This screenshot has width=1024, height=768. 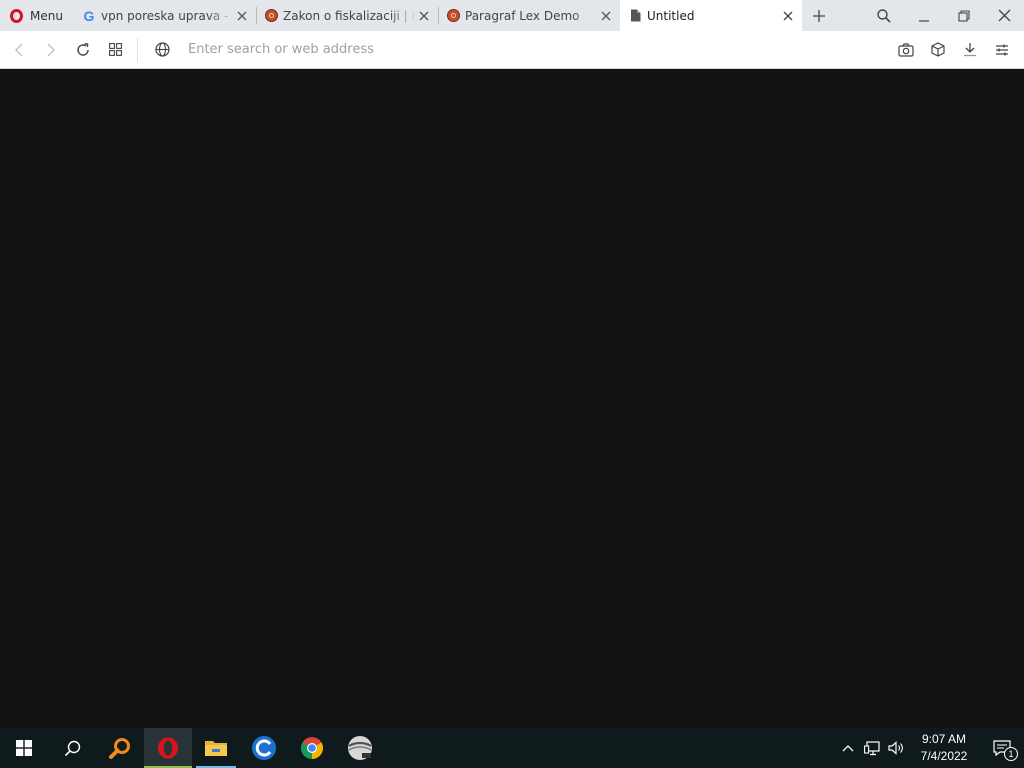 I want to click on tab-google-search: G vpn poreska uprava - Google Search, so click(x=165, y=15).